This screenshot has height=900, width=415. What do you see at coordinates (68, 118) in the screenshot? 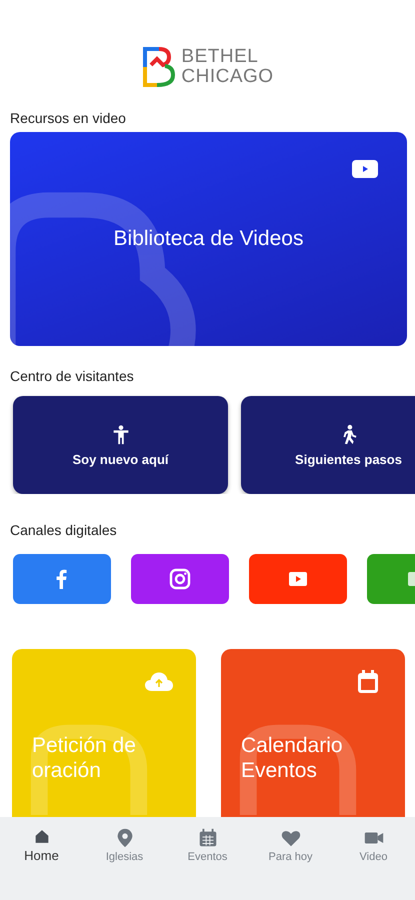
I see `section-title: Recursos en video` at bounding box center [68, 118].